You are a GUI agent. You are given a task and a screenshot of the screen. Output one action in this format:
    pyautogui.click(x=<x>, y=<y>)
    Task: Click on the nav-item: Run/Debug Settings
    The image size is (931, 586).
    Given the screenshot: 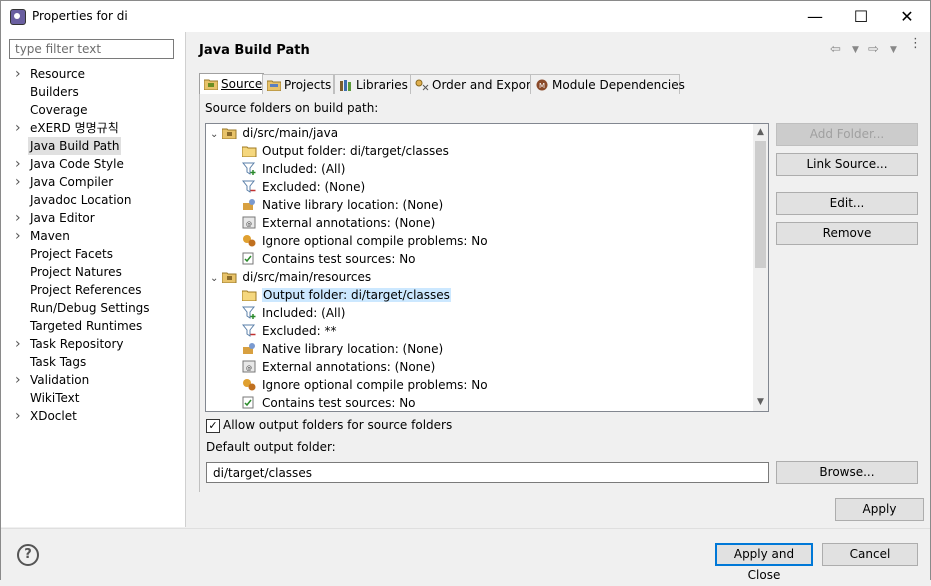 What is the action you would take?
    pyautogui.click(x=93, y=308)
    